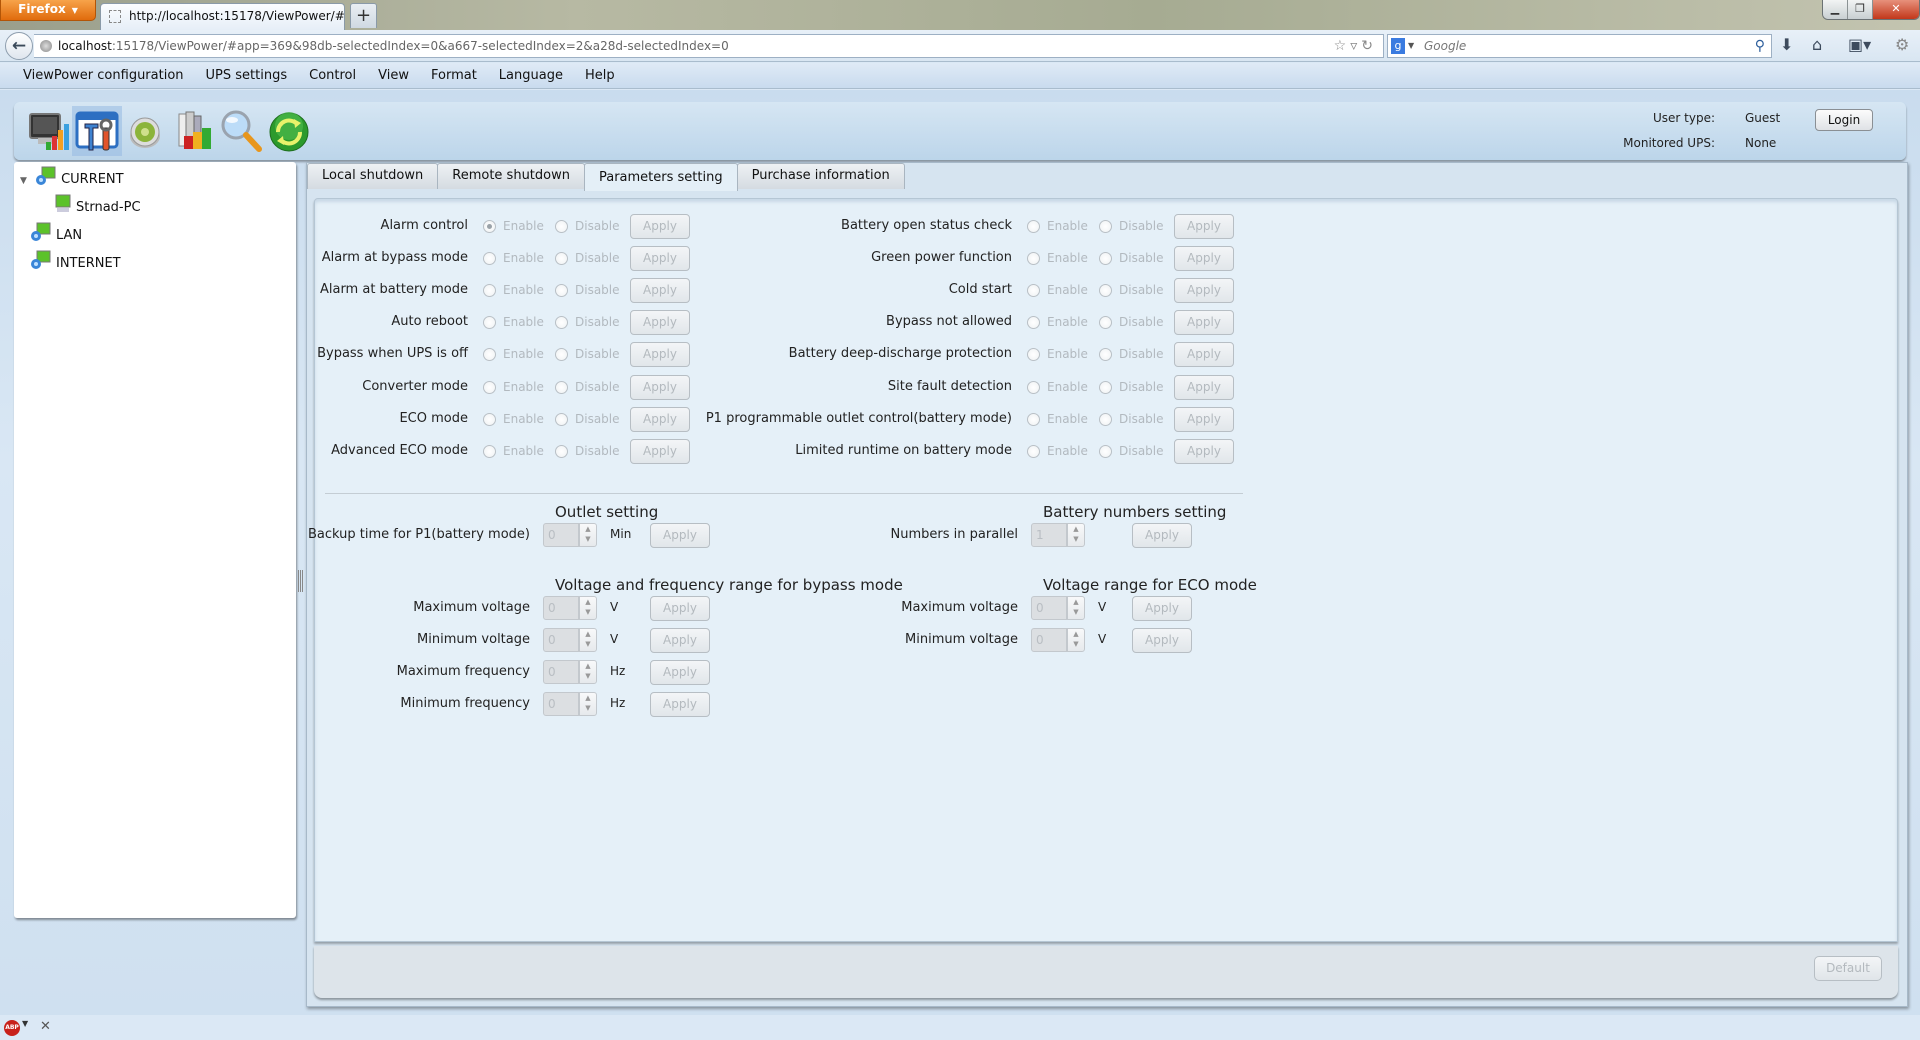 This screenshot has width=1920, height=1040. Describe the element at coordinates (1355, 46) in the screenshot. I see `history-dropdown-icon: ▿` at that location.